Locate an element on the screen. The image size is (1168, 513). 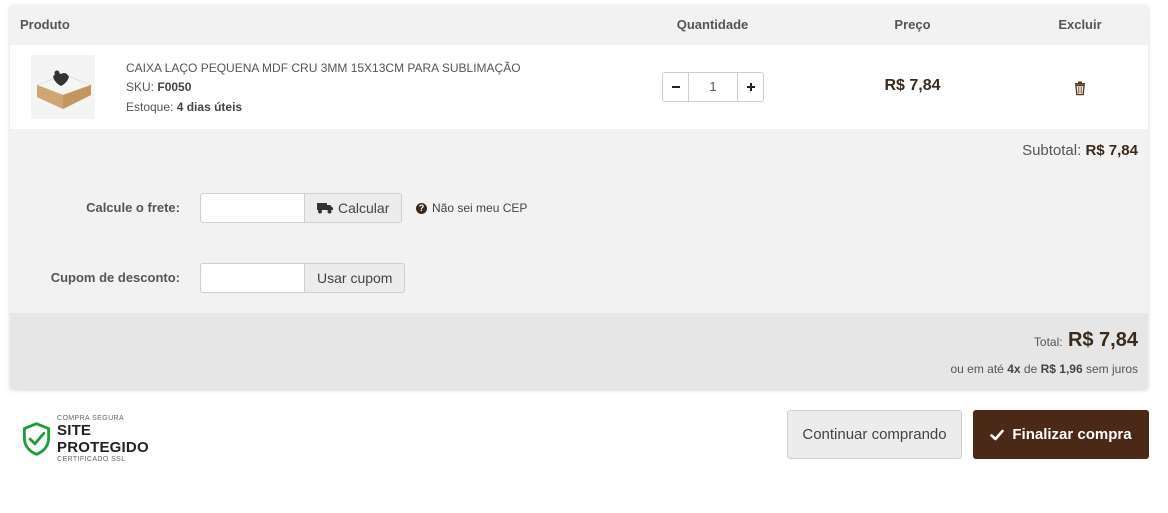
header-product: Produto is located at coordinates (45, 24).